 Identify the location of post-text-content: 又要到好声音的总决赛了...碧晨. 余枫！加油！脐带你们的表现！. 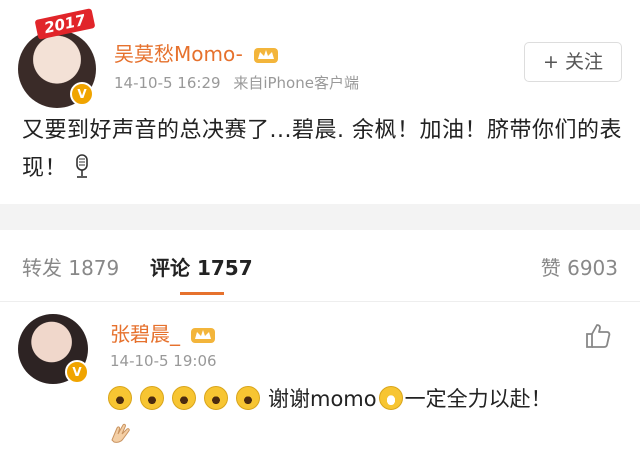
(322, 149).